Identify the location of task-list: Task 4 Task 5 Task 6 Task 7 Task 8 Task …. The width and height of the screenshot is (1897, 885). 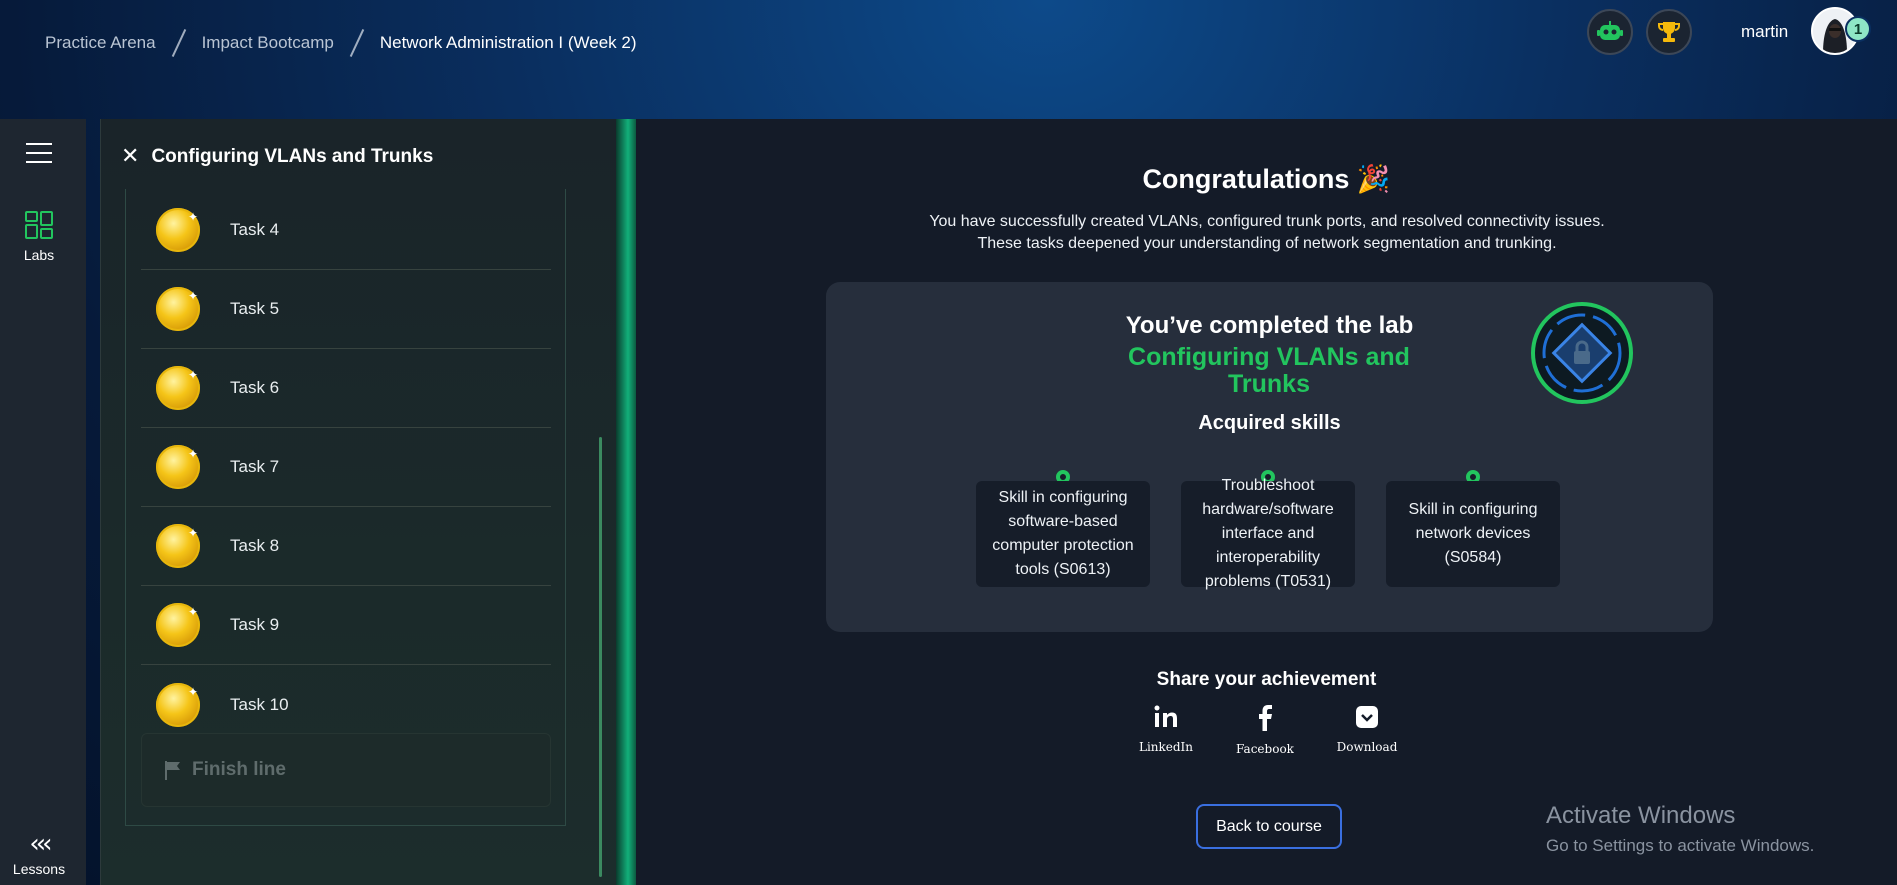
(346, 467).